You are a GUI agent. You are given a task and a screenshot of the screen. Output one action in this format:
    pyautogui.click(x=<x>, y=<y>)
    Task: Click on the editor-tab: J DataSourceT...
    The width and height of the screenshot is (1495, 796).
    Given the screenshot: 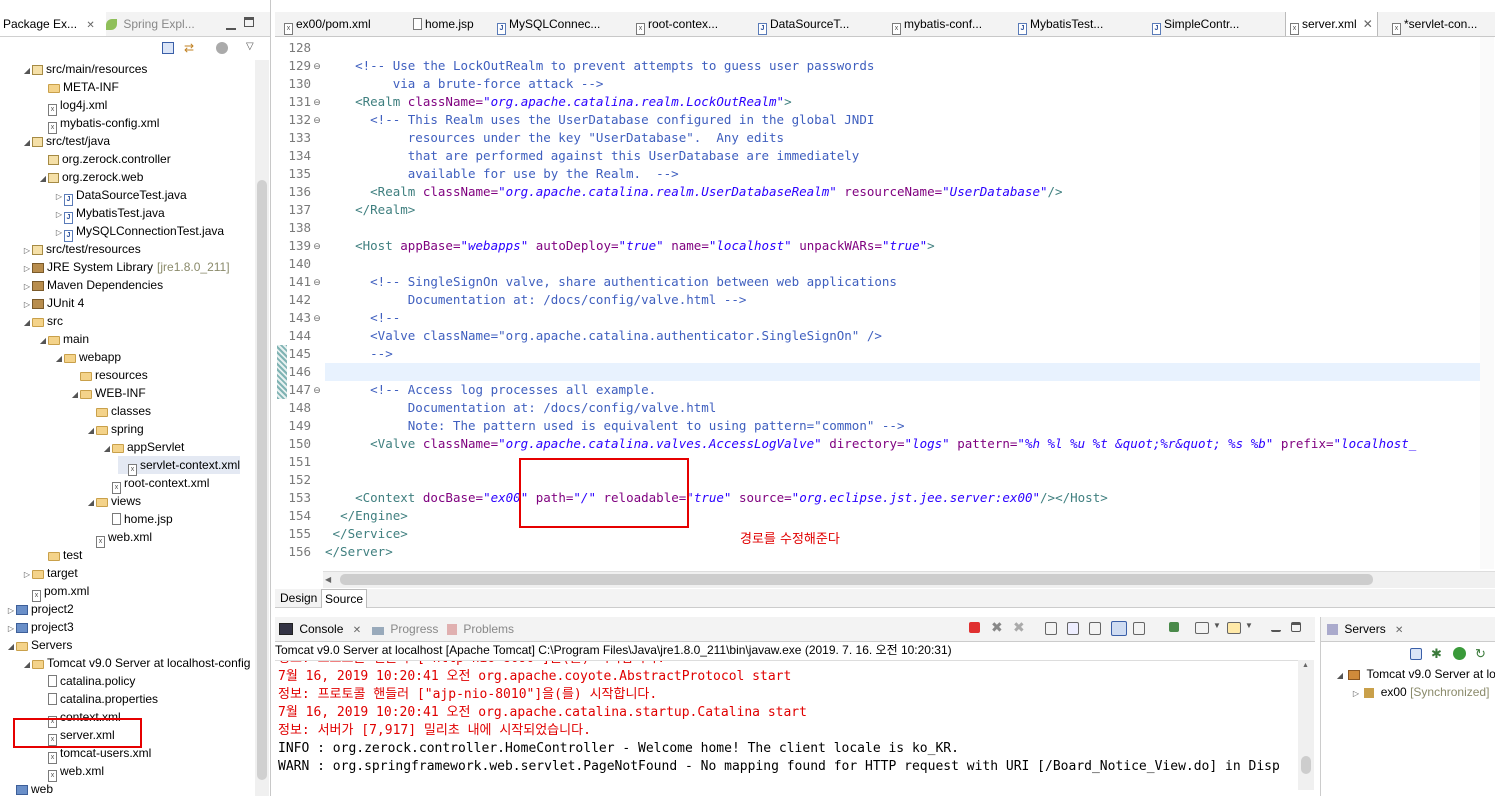 What is the action you would take?
    pyautogui.click(x=803, y=24)
    